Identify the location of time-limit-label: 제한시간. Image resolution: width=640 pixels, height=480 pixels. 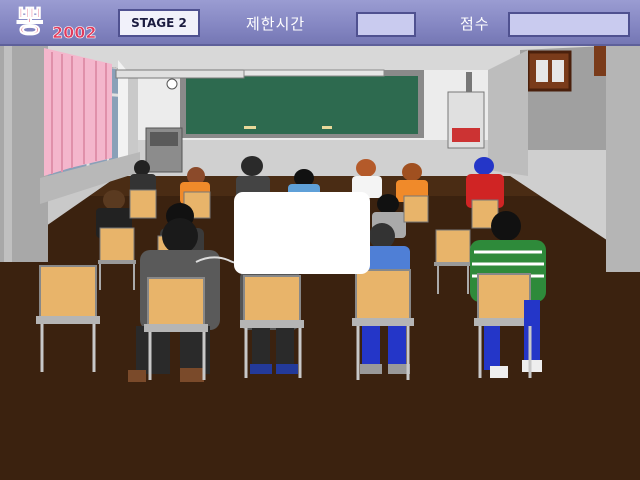
(276, 24).